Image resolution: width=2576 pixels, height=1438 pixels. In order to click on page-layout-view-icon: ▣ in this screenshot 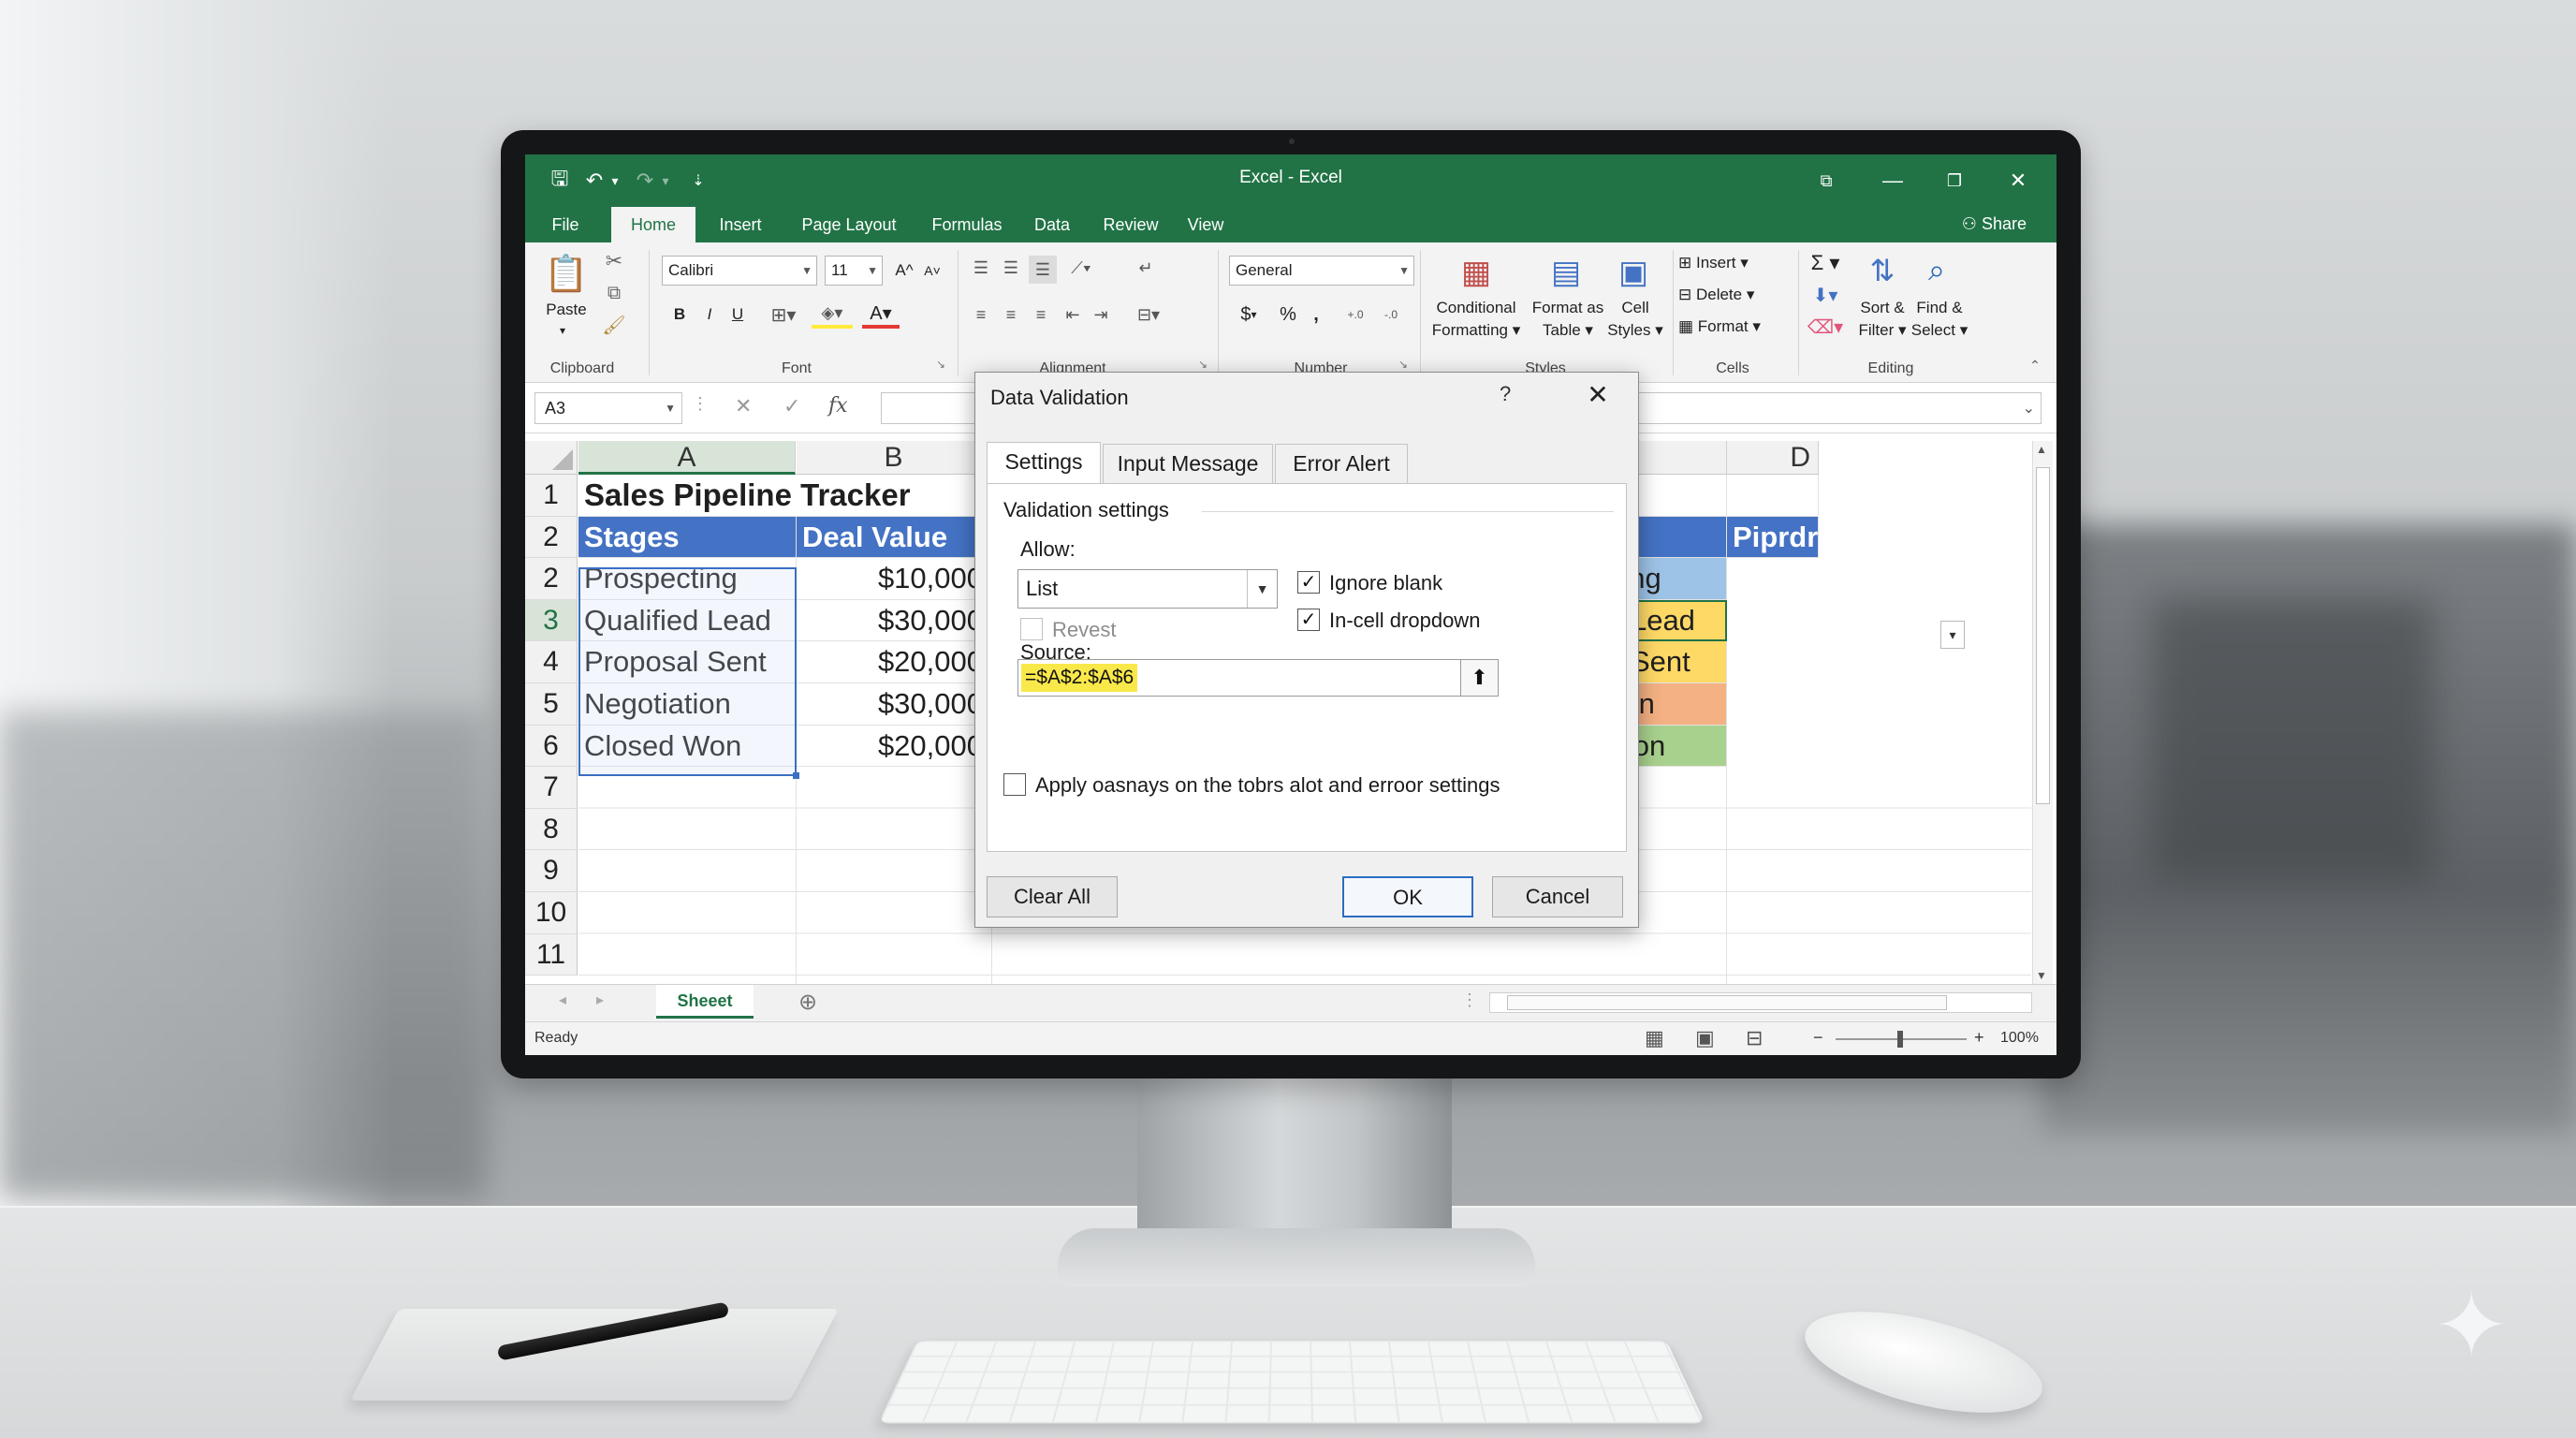, I will do `click(1705, 1038)`.